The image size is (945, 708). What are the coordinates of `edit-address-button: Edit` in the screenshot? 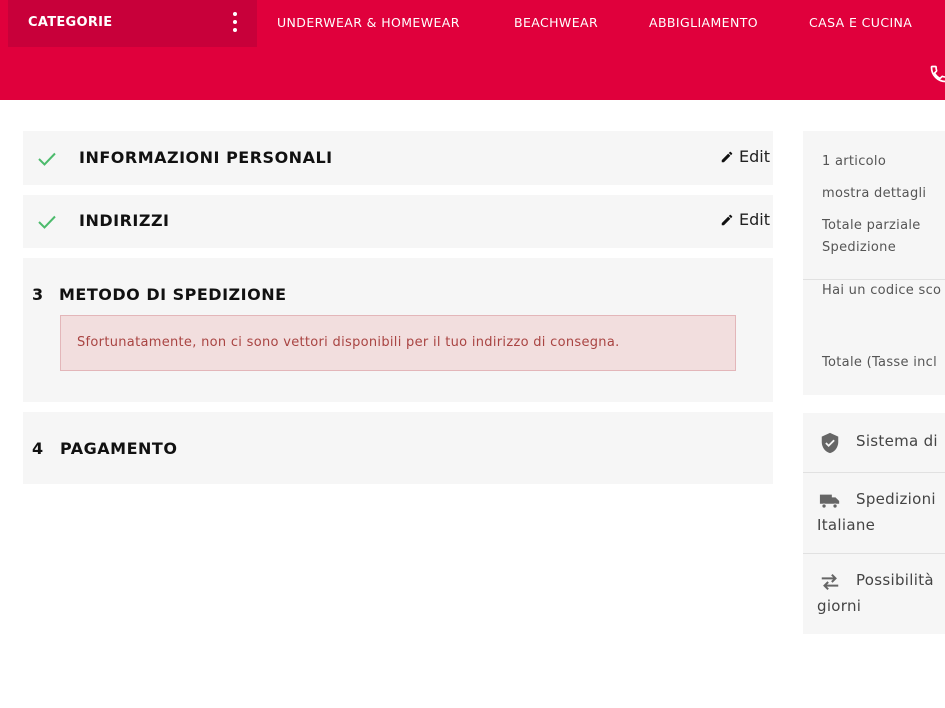 It's located at (745, 219).